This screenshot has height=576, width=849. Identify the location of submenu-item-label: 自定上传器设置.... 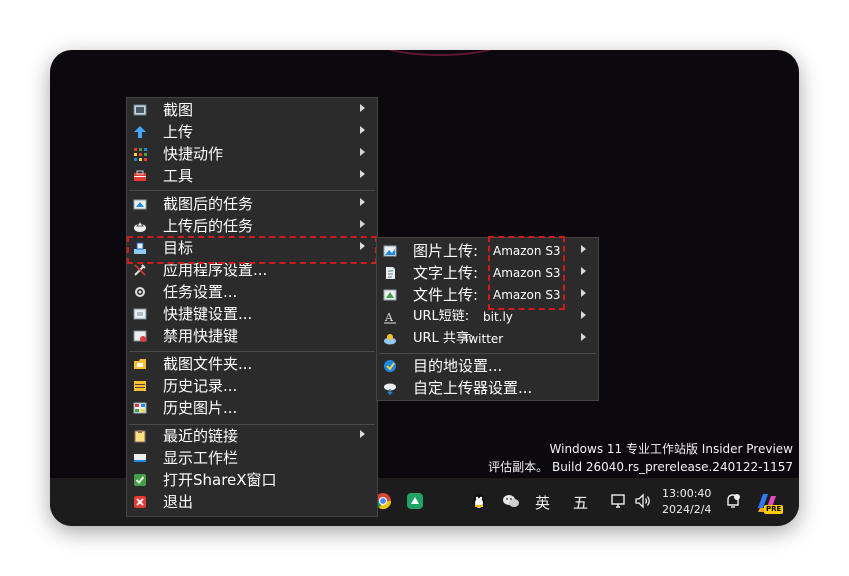
(473, 388).